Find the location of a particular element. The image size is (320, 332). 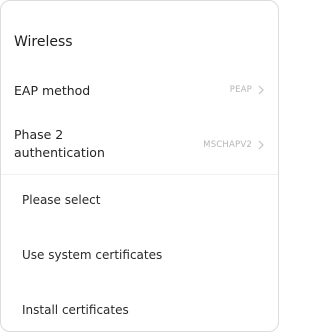

phase2-authentication-row: Phase 2 authentication MSCHAPV2 is located at coordinates (139, 145).